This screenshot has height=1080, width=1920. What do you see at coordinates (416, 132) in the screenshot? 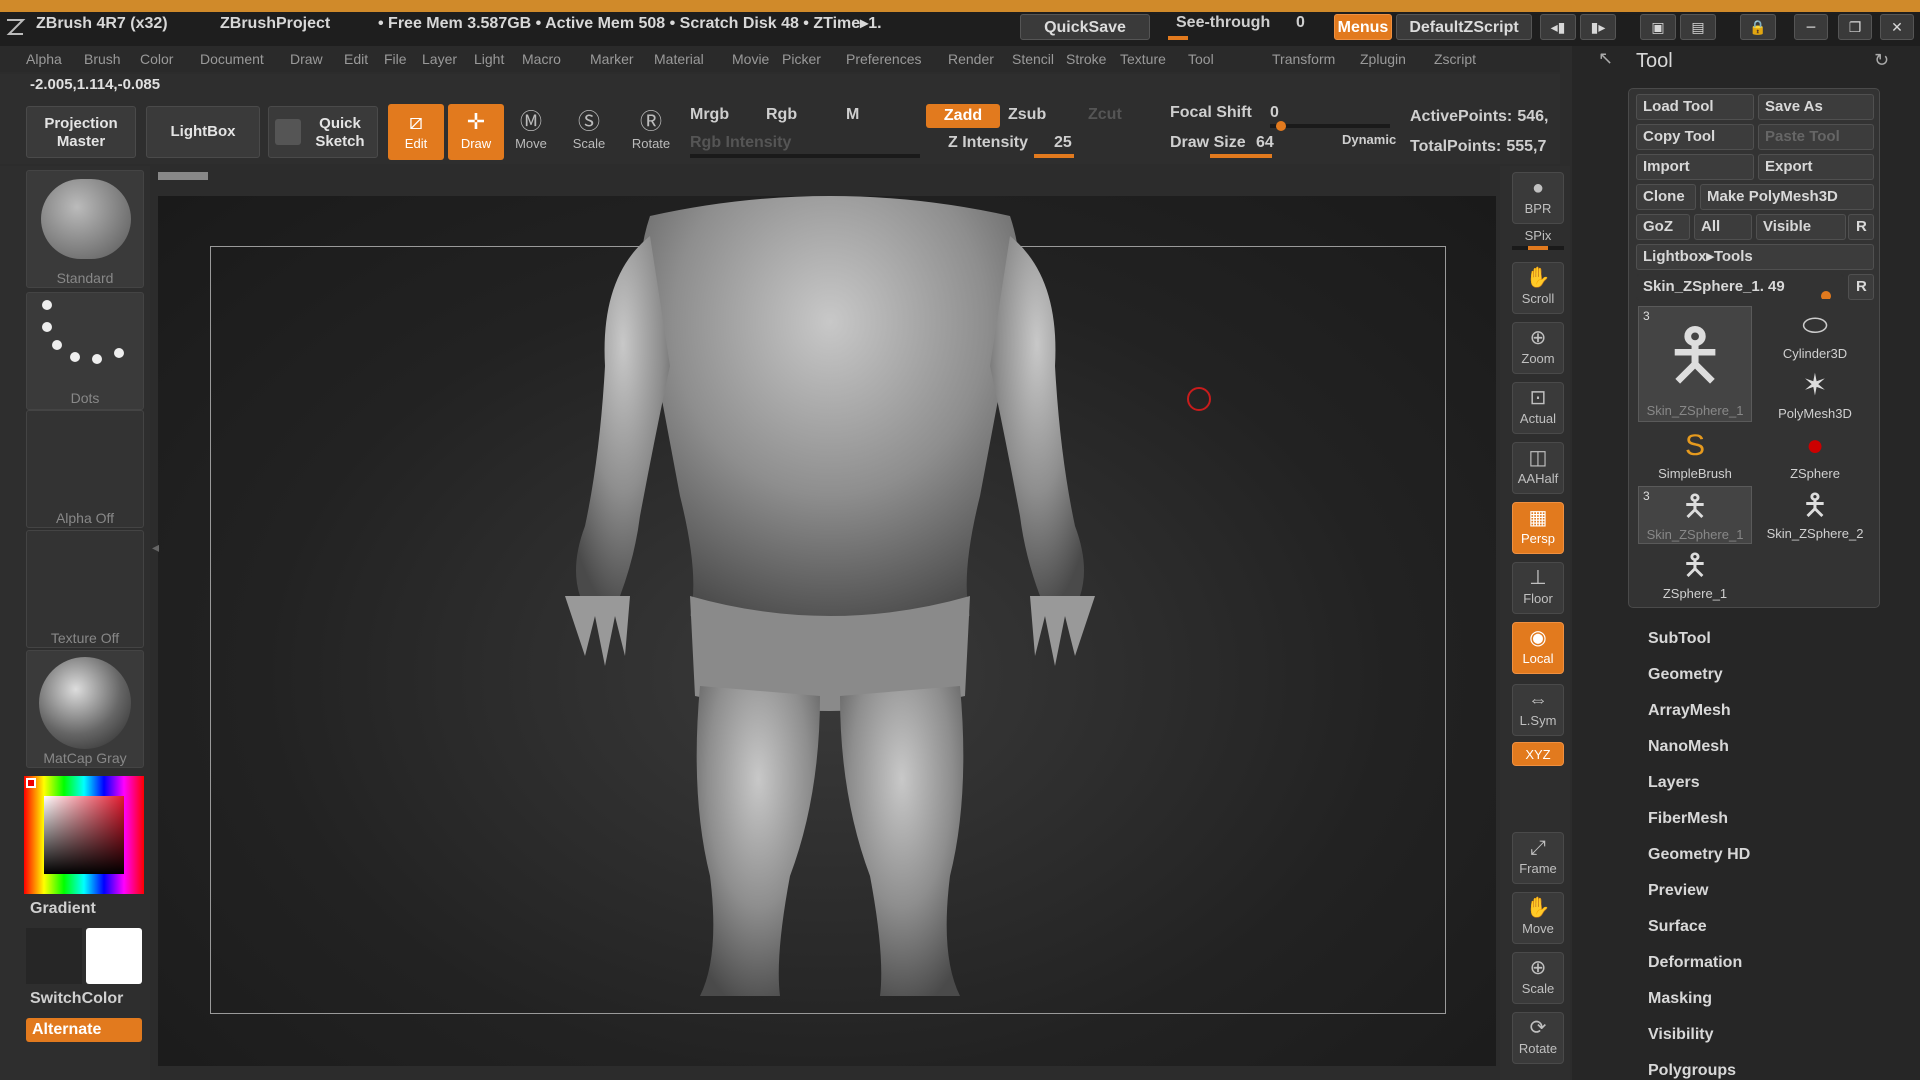
I see `edit-mode-button: ⧄ Edit` at bounding box center [416, 132].